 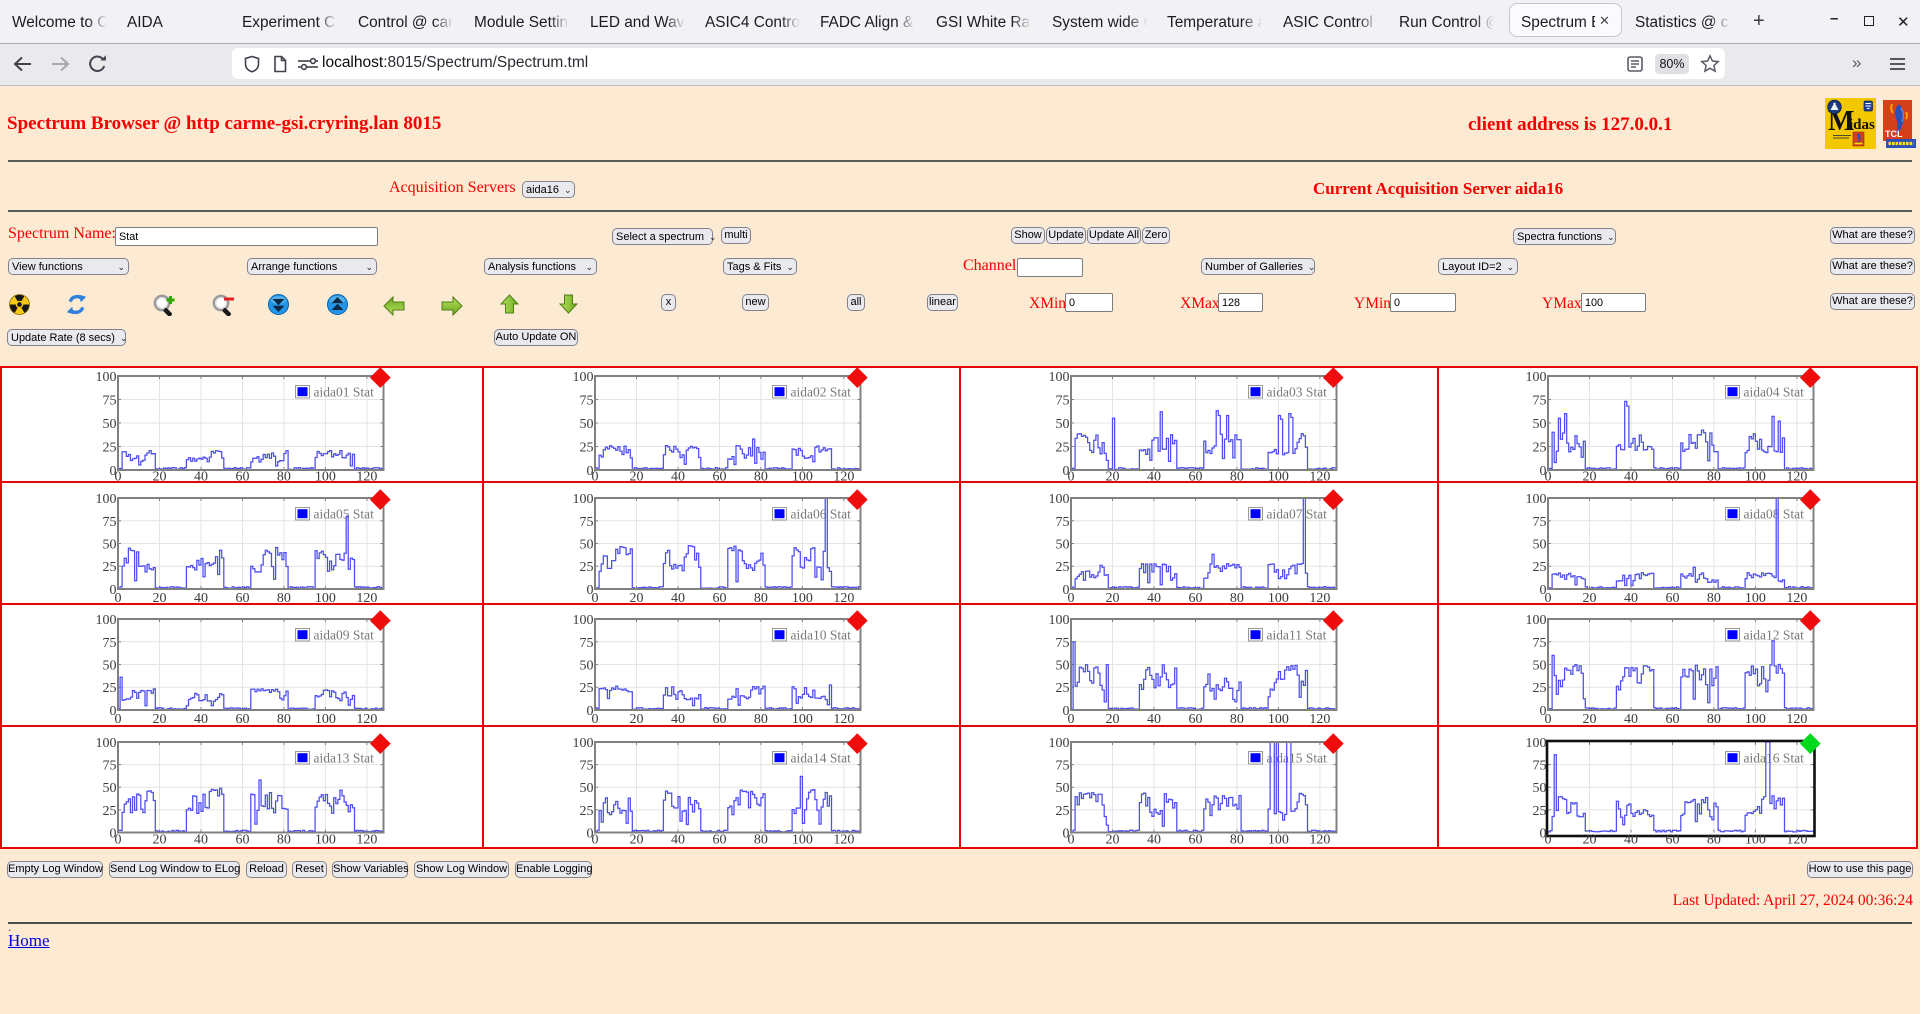 I want to click on svg-text: TCL, so click(x=1894, y=134).